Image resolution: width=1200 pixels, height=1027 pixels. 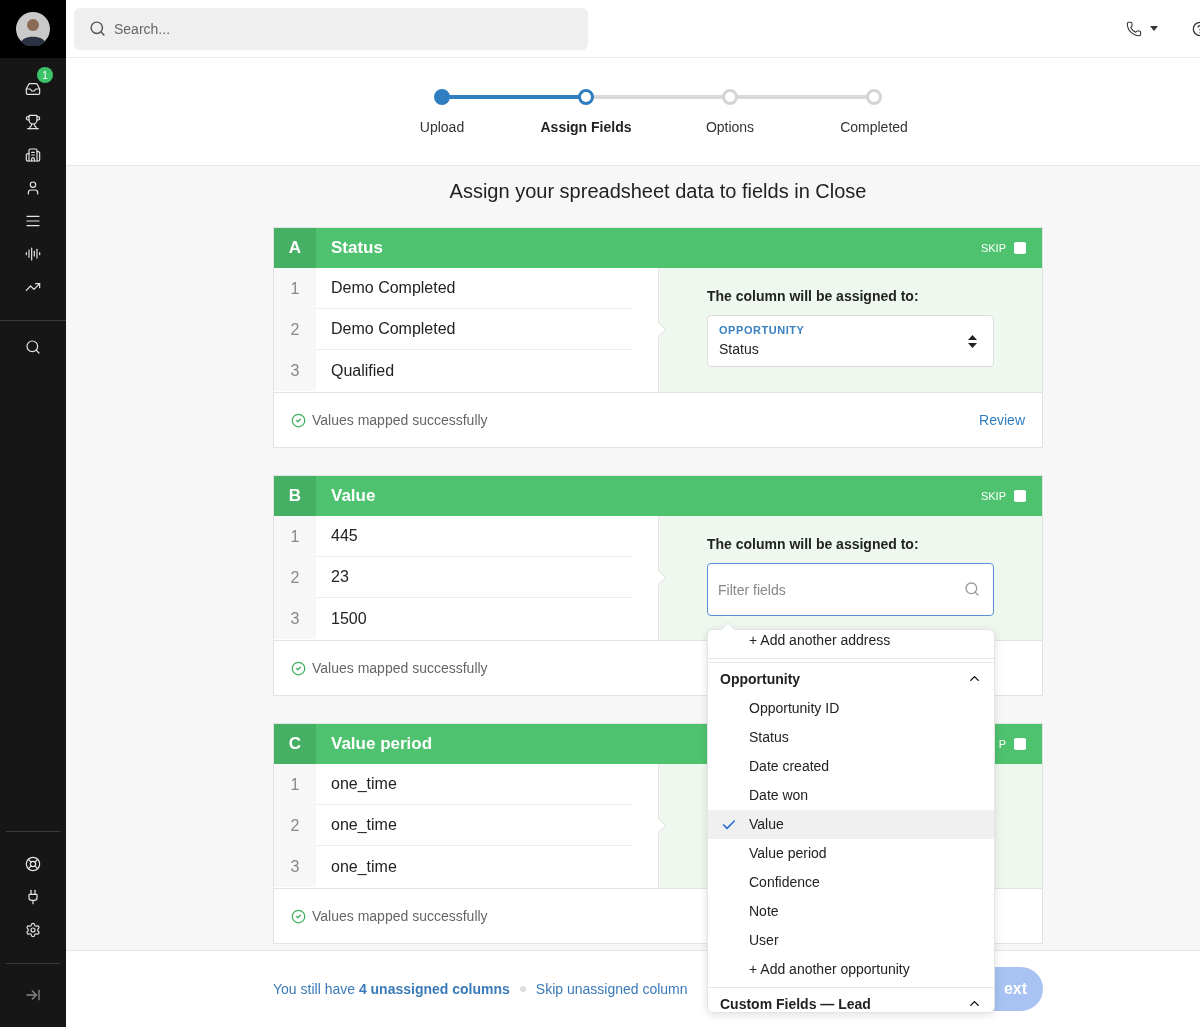 I want to click on filter-field: Filter fields, so click(x=850, y=589).